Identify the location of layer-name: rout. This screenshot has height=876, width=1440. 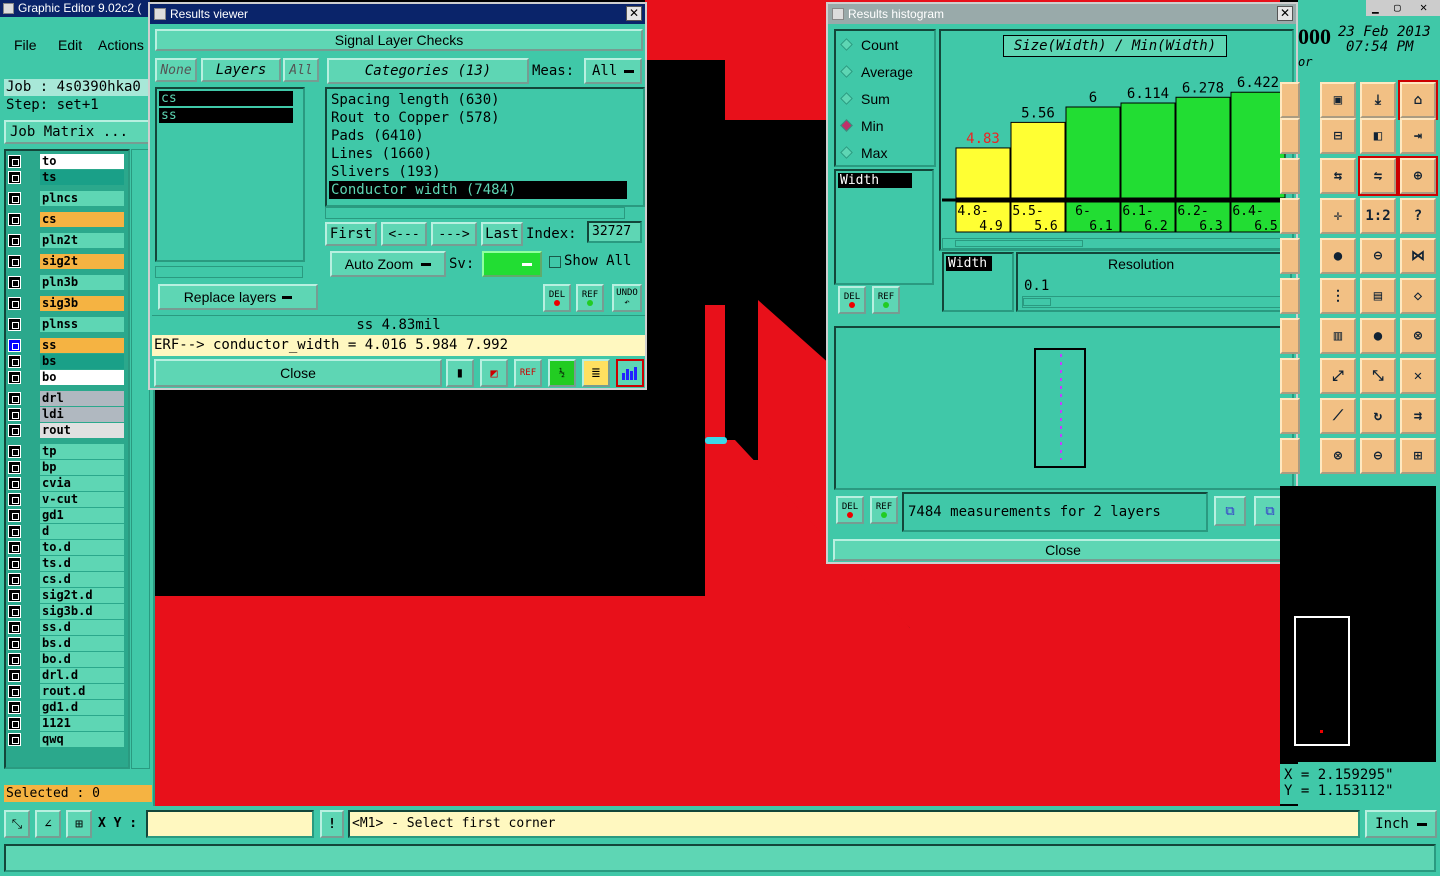
(82, 430).